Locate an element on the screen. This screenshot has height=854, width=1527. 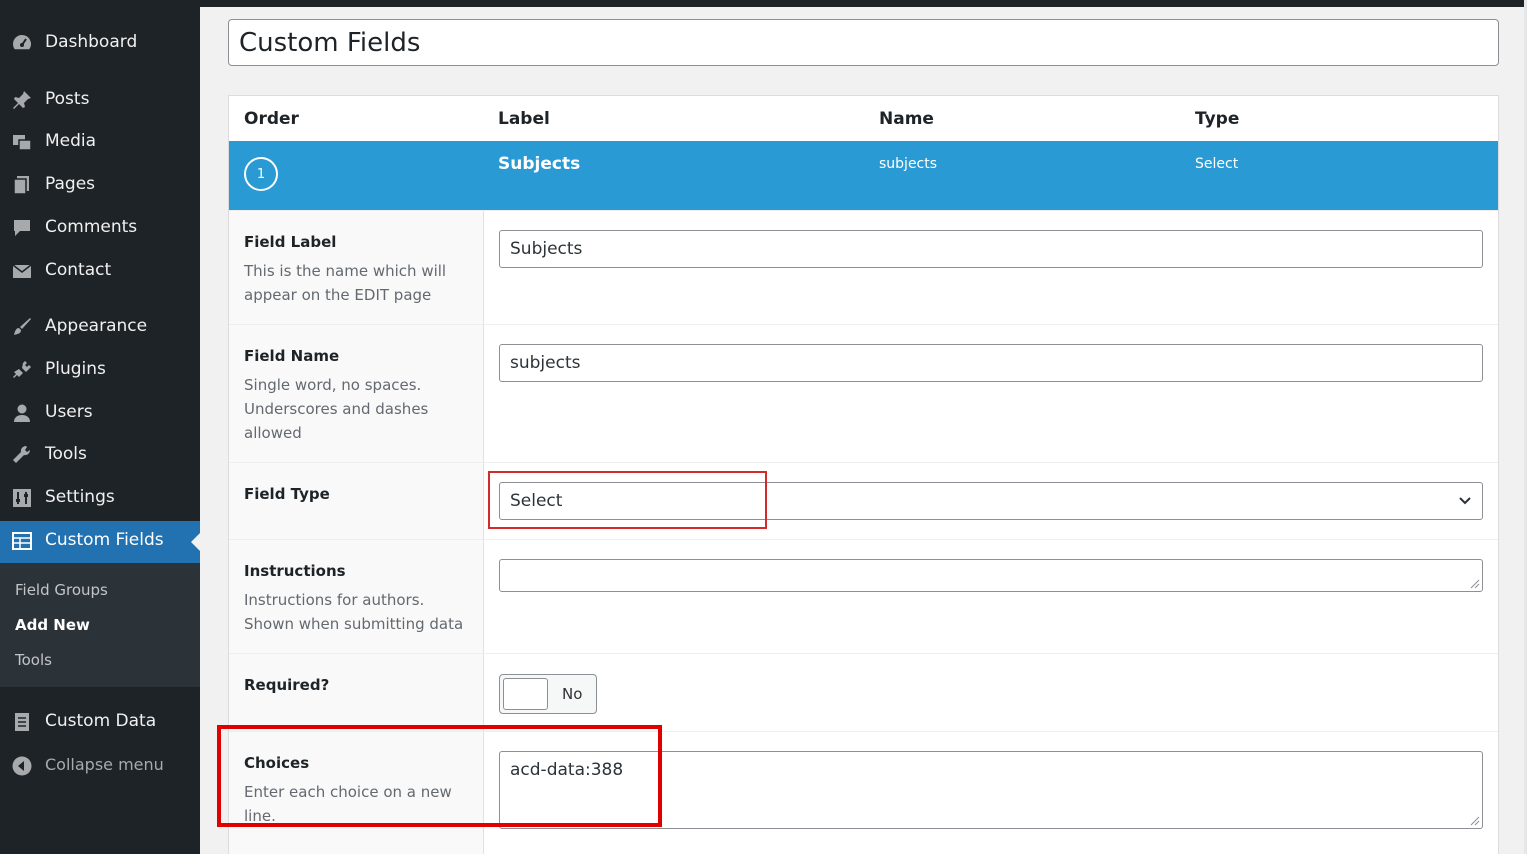
menu-comments: Comments is located at coordinates (100, 228).